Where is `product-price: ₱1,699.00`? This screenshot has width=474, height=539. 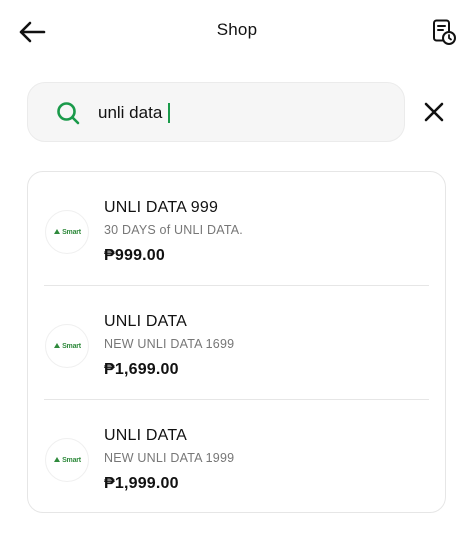 product-price: ₱1,699.00 is located at coordinates (141, 369).